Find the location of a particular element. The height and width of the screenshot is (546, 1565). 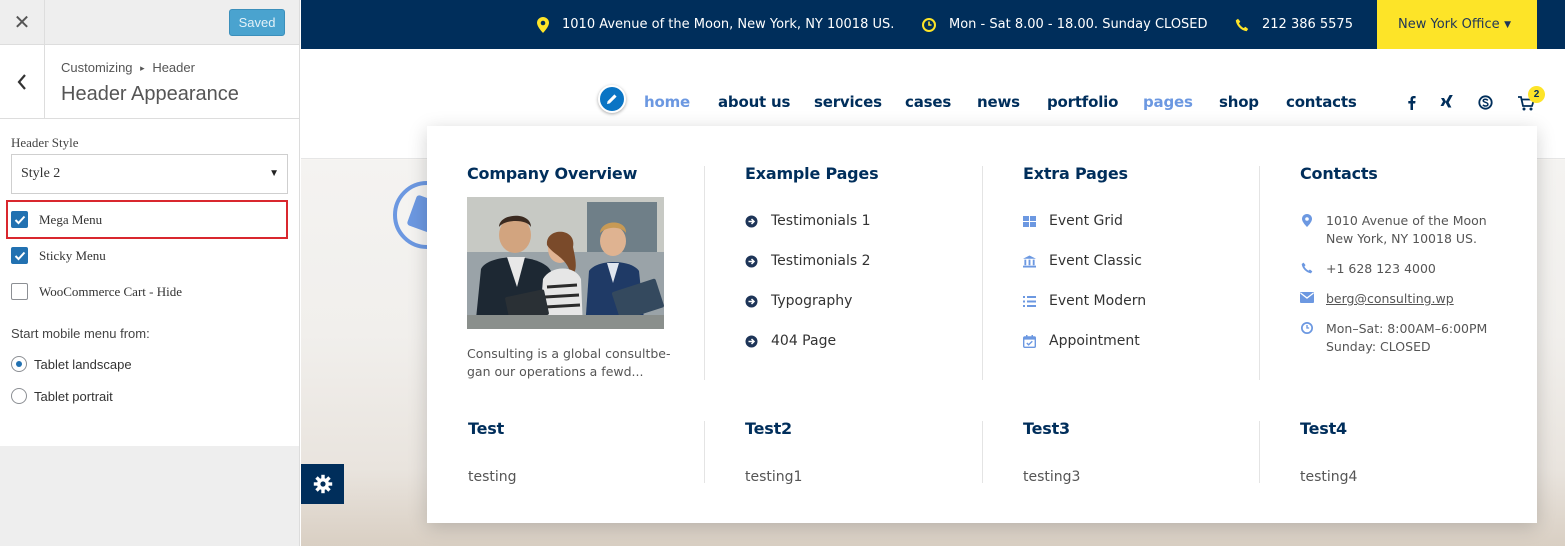

panel-title: Header Appearance is located at coordinates (150, 94).